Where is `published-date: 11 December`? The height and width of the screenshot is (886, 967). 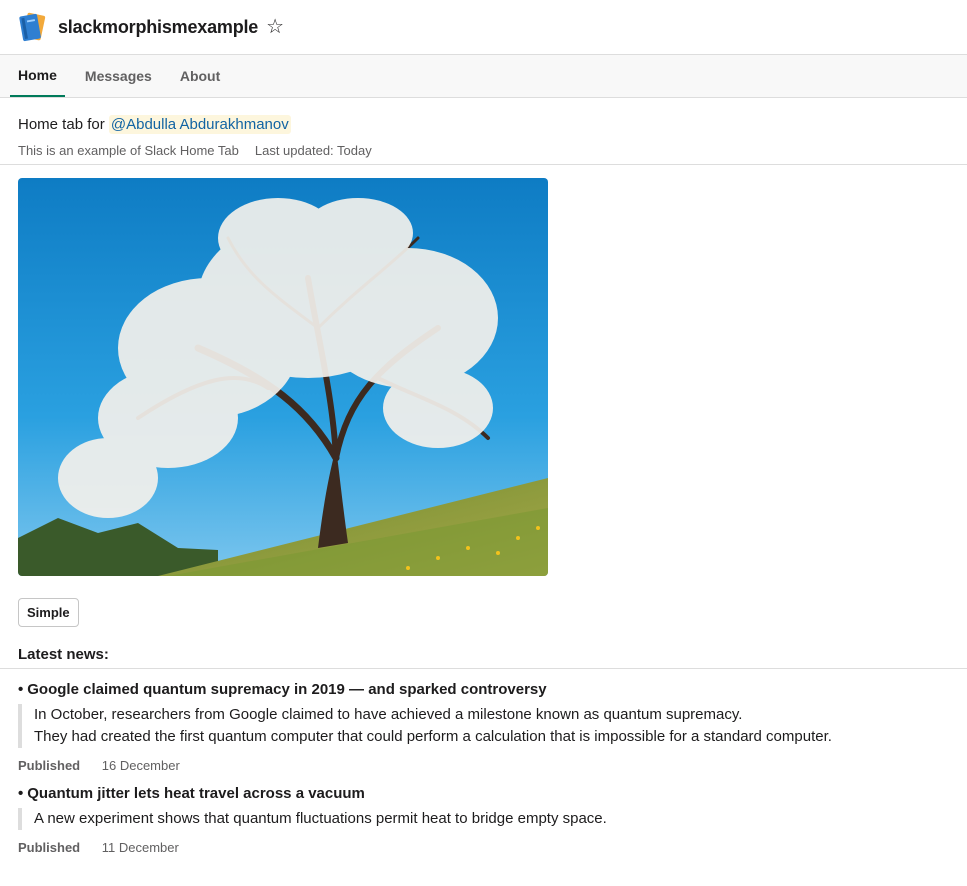
published-date: 11 December is located at coordinates (140, 847).